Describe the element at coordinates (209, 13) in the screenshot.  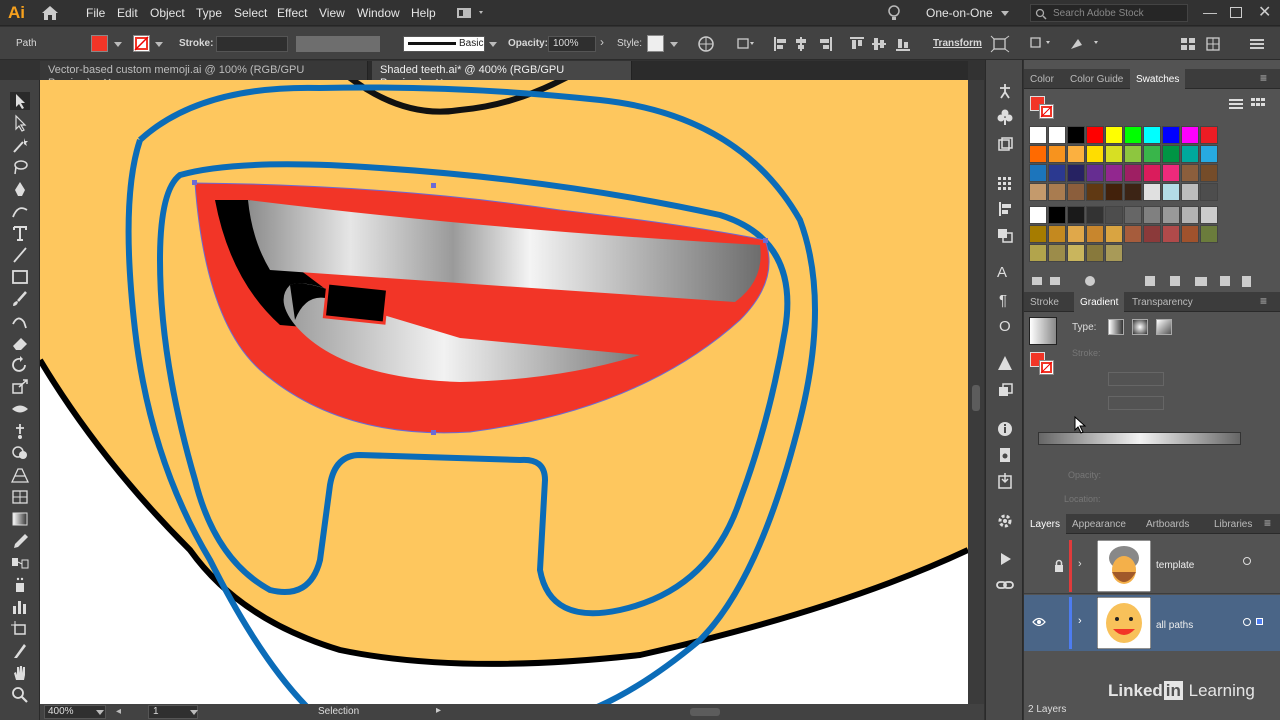
I see `menu-type: Type` at that location.